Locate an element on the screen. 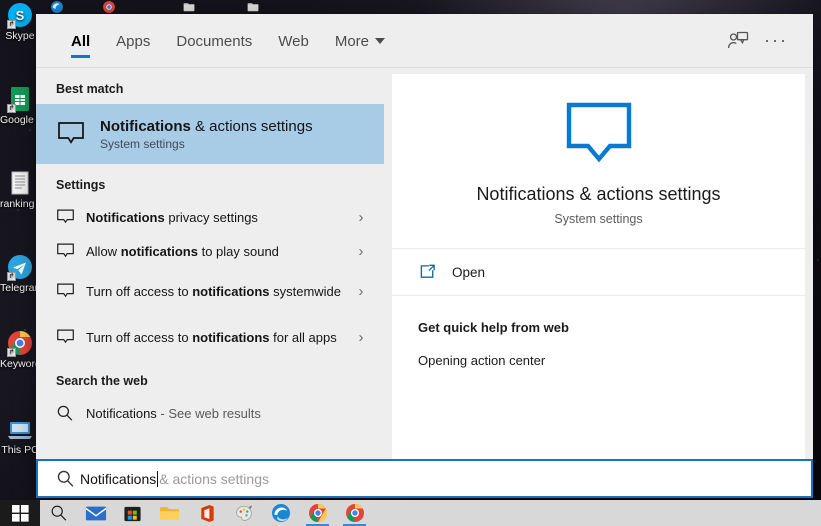  skype-icon: S ↱ is located at coordinates (20, 15).